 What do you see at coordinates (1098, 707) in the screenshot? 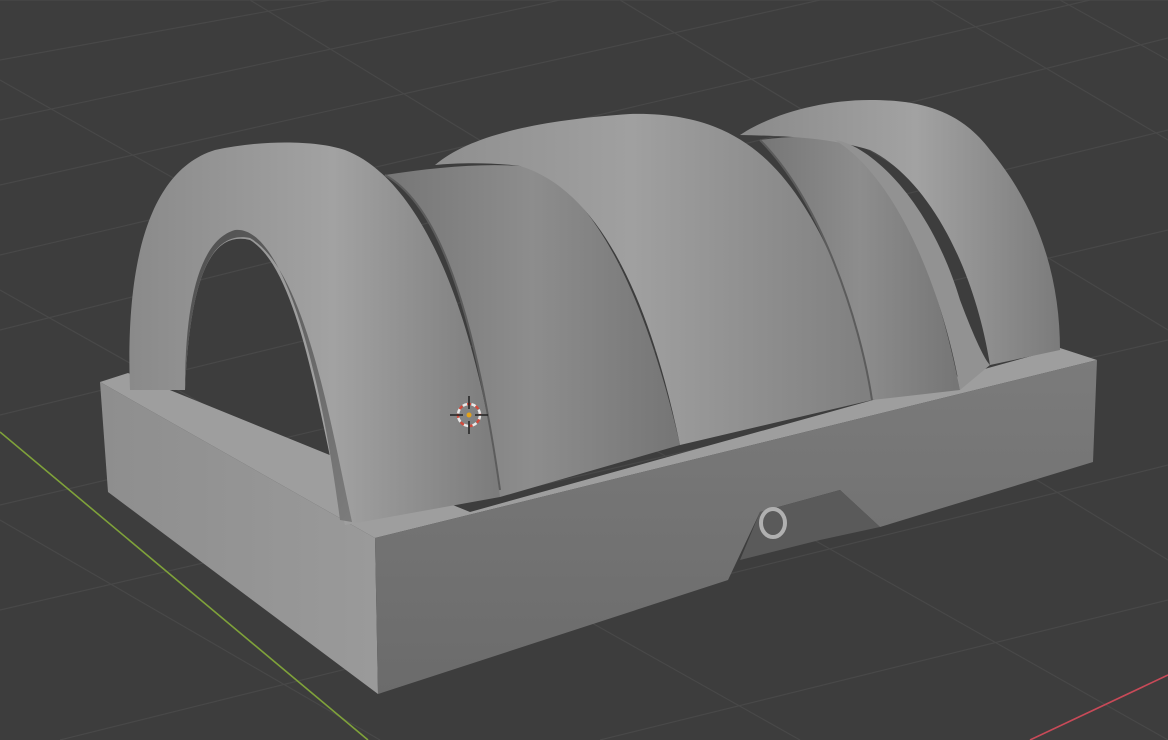
I see `x-axis-line` at bounding box center [1098, 707].